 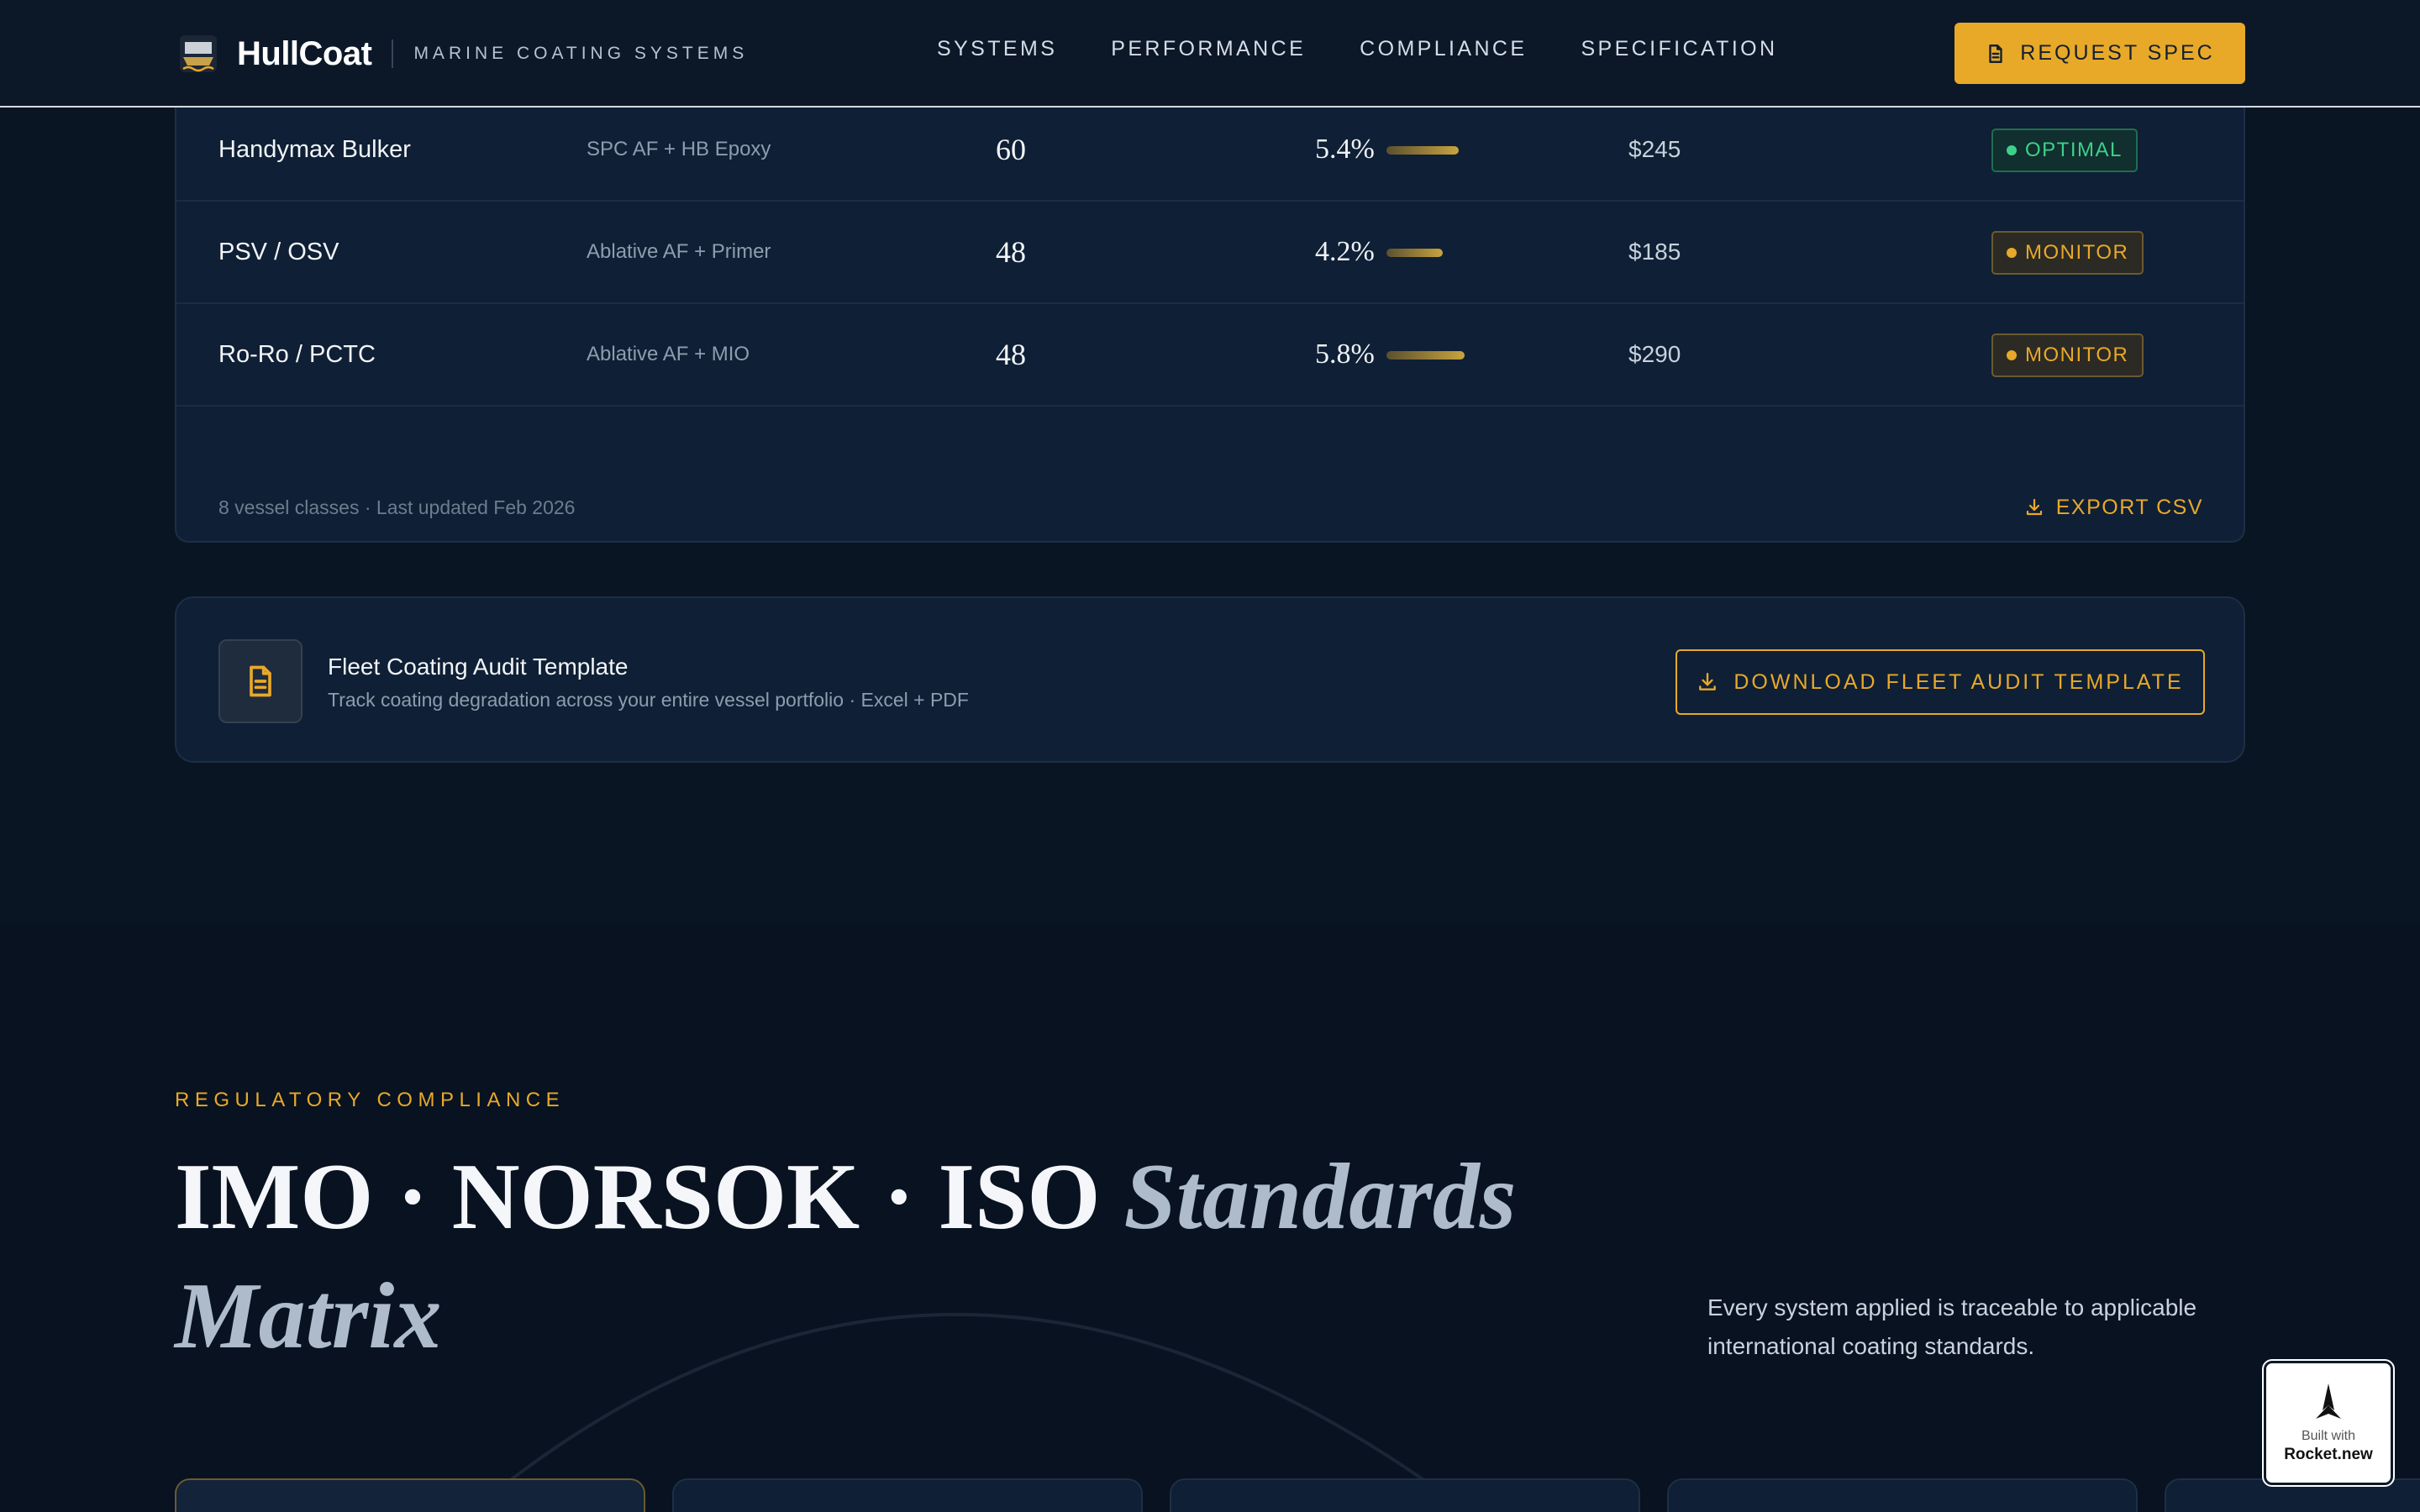 What do you see at coordinates (314, 149) in the screenshot?
I see `vessel-name: Handymax Bulker` at bounding box center [314, 149].